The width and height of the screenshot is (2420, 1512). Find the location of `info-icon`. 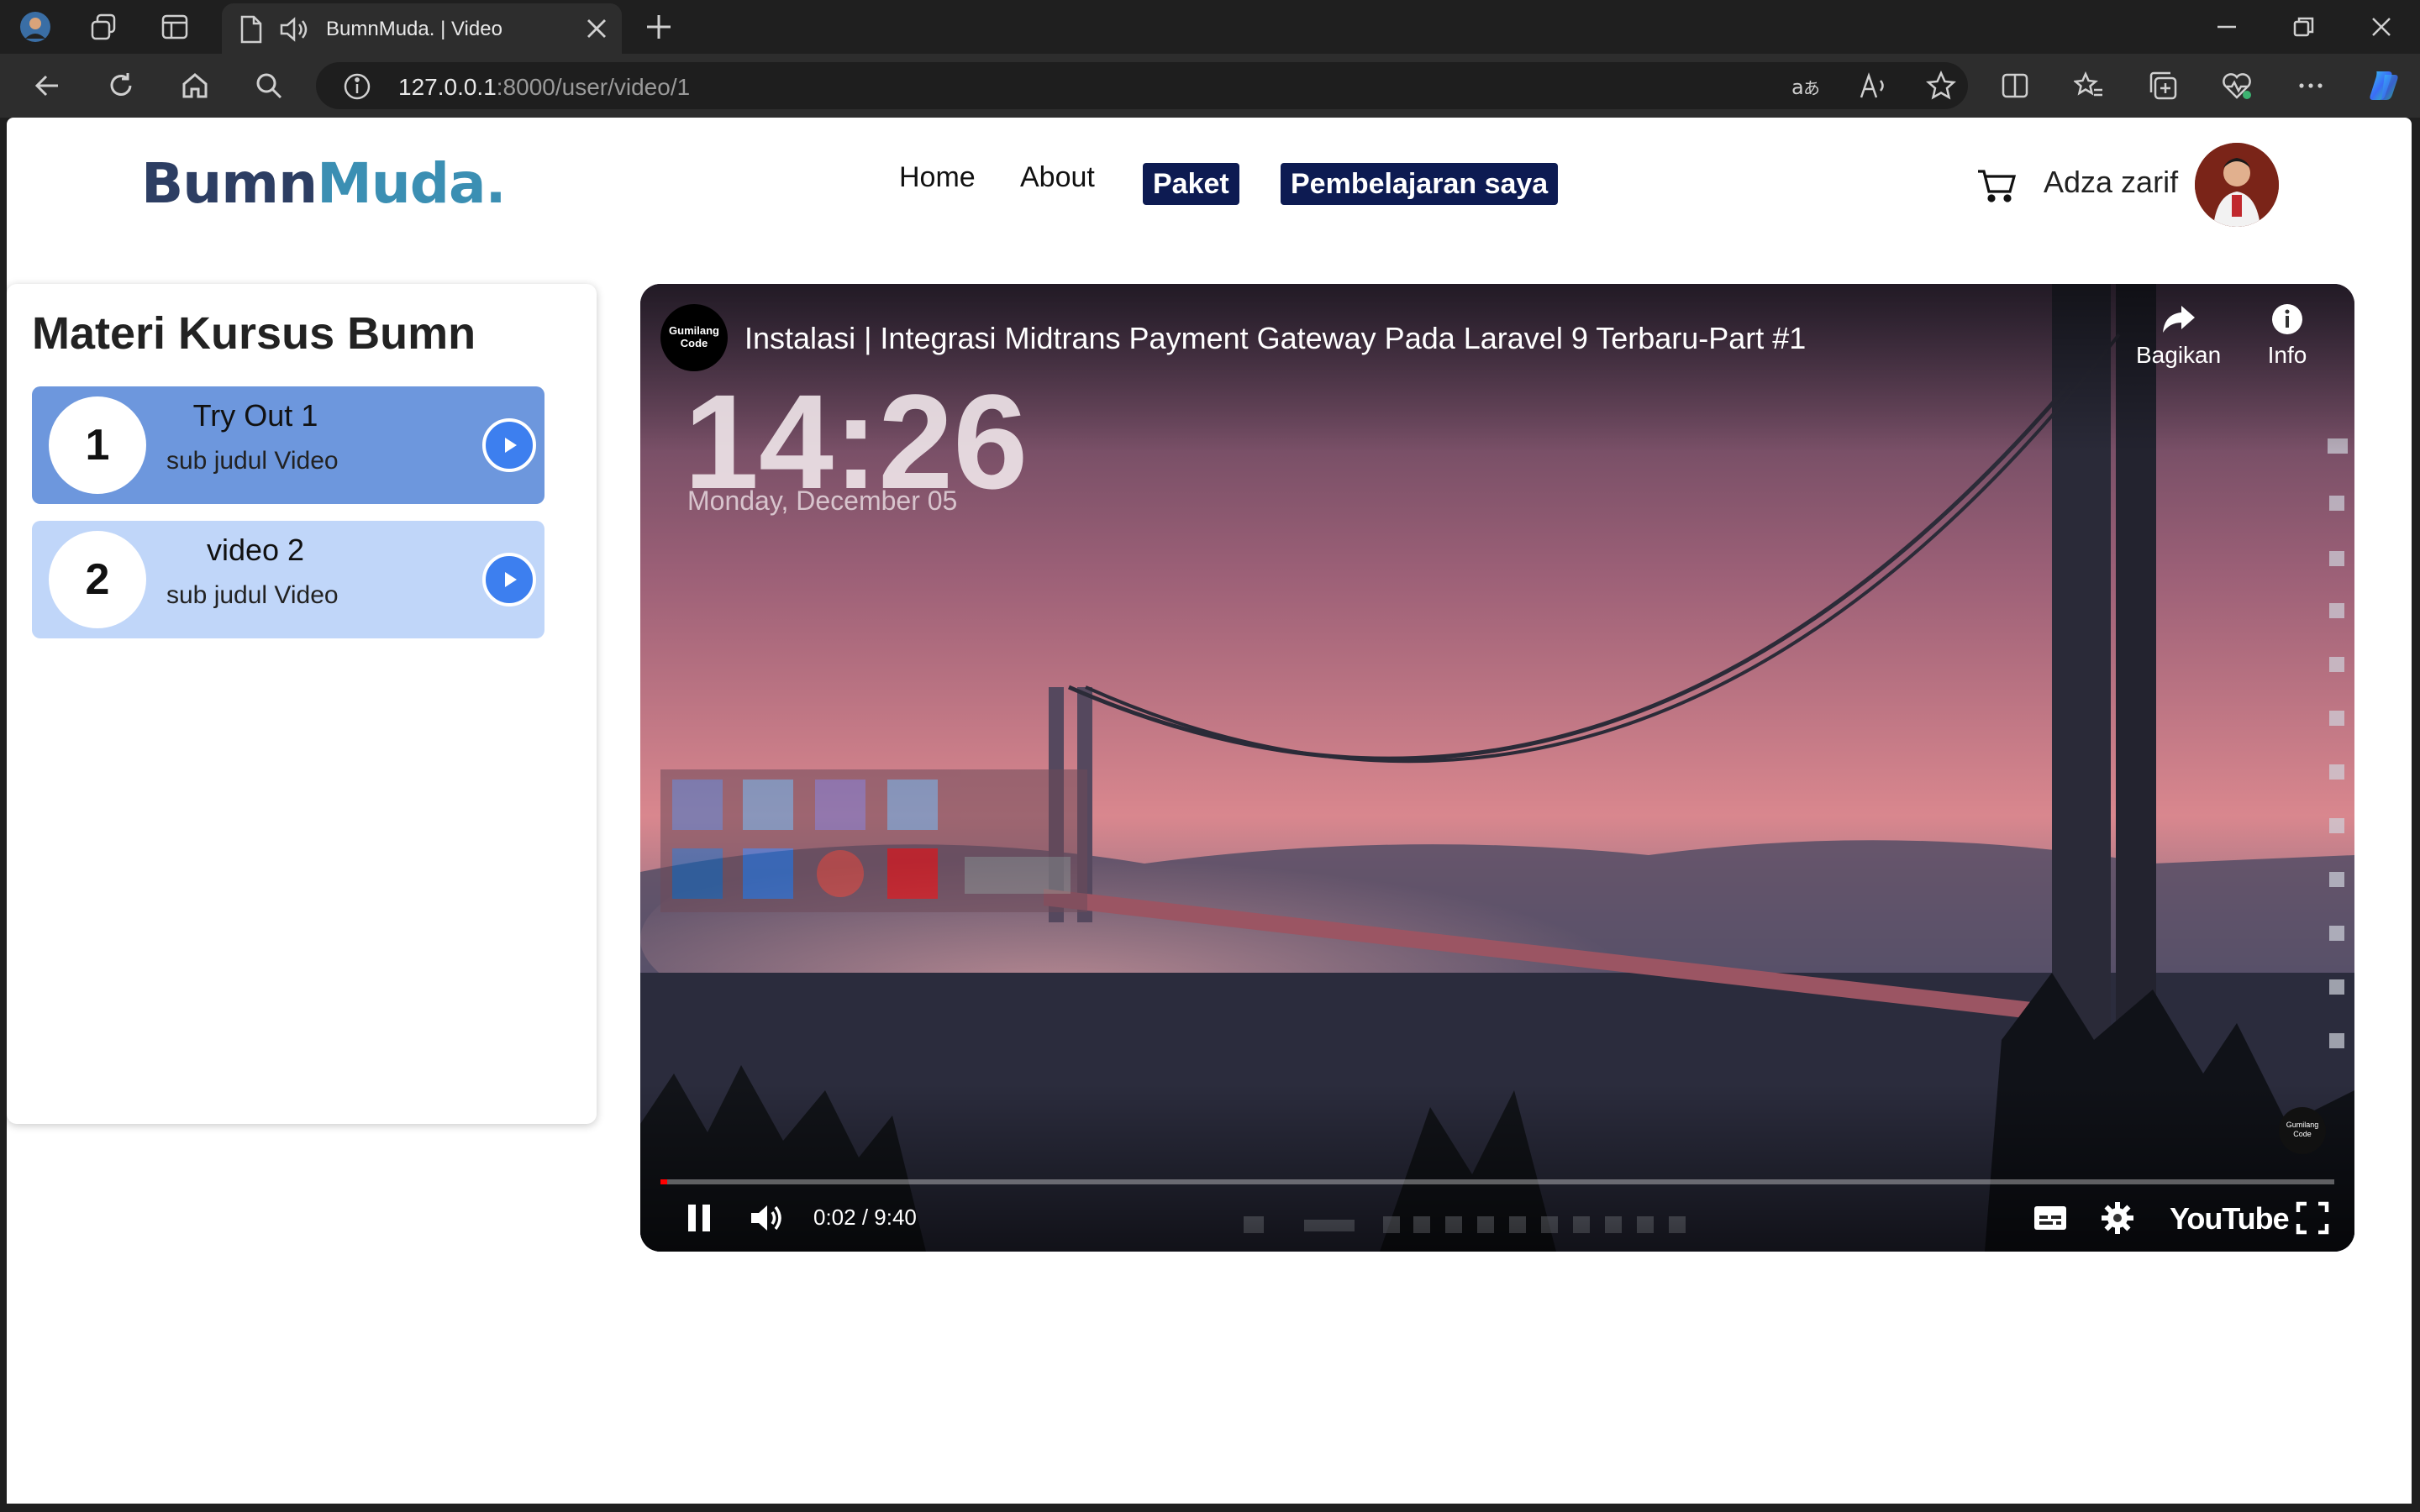

info-icon is located at coordinates (2287, 319).